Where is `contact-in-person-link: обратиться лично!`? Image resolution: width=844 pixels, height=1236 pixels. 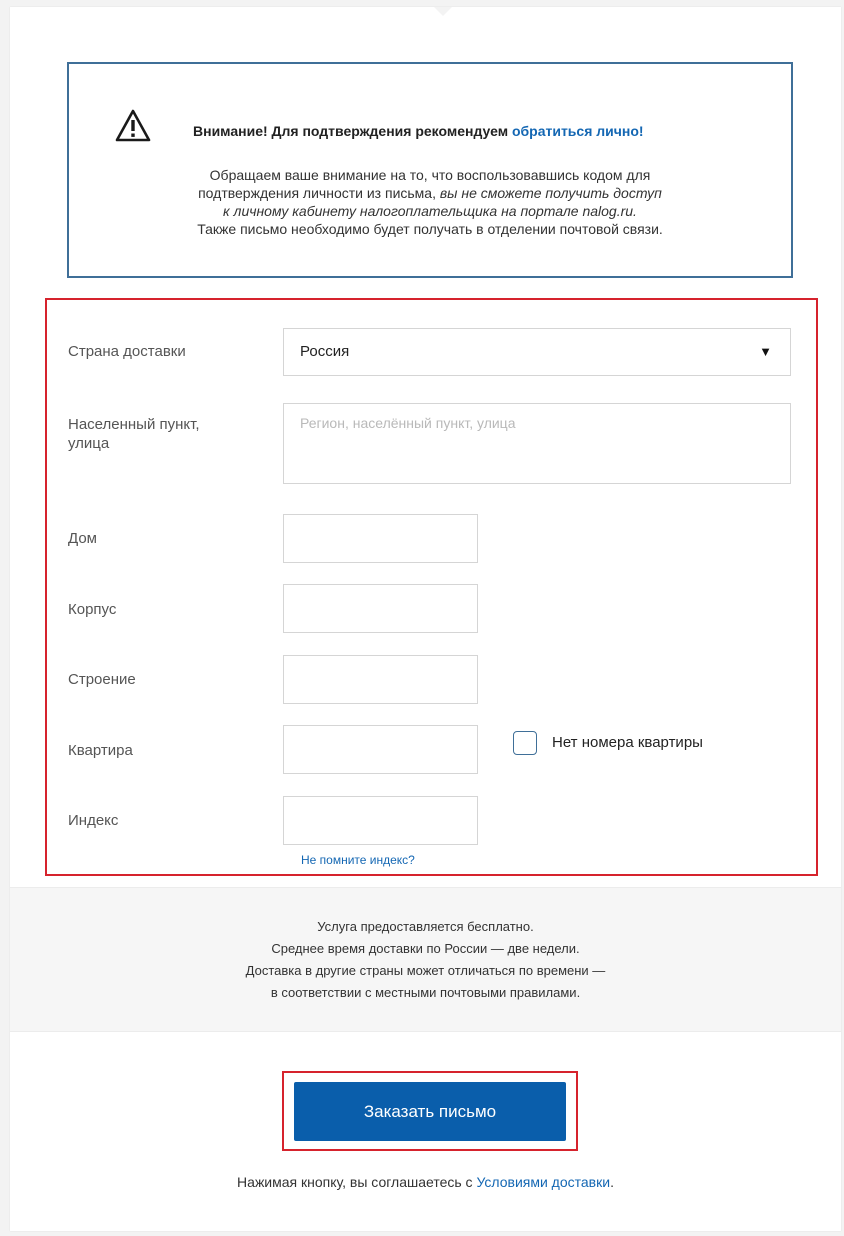
contact-in-person-link: обратиться лично! is located at coordinates (578, 131).